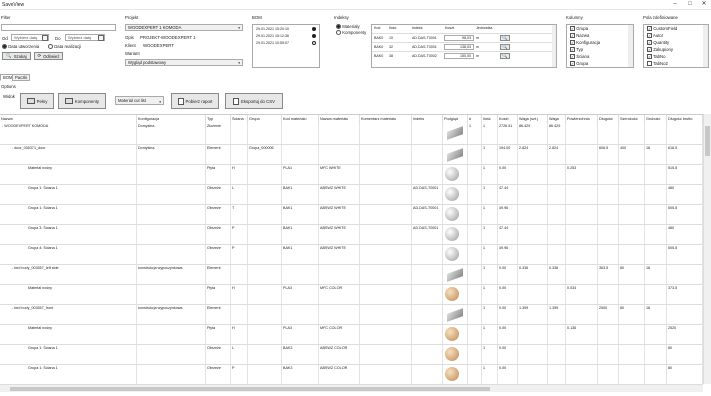  Describe the element at coordinates (464, 37) in the screenshot. I see `table-row: BAK0 10 AD.DAS-T0001 98,03 m 🔍` at that location.